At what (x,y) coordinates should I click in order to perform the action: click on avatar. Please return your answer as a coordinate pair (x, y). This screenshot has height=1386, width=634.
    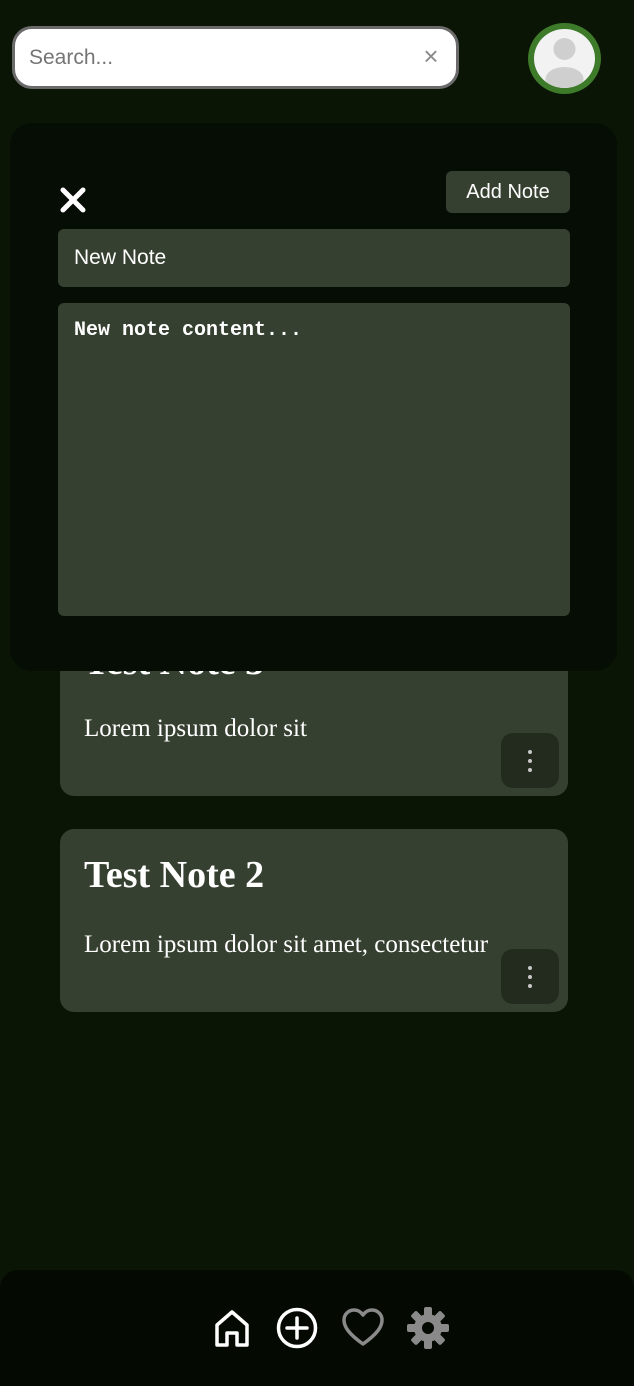
    Looking at the image, I should click on (564, 58).